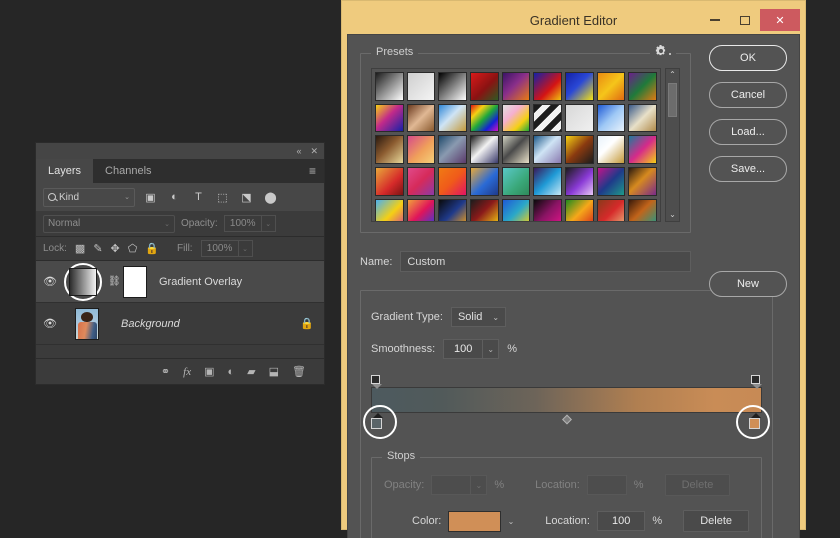 This screenshot has height=538, width=840. I want to click on stop-color-location-input: 100, so click(621, 521).